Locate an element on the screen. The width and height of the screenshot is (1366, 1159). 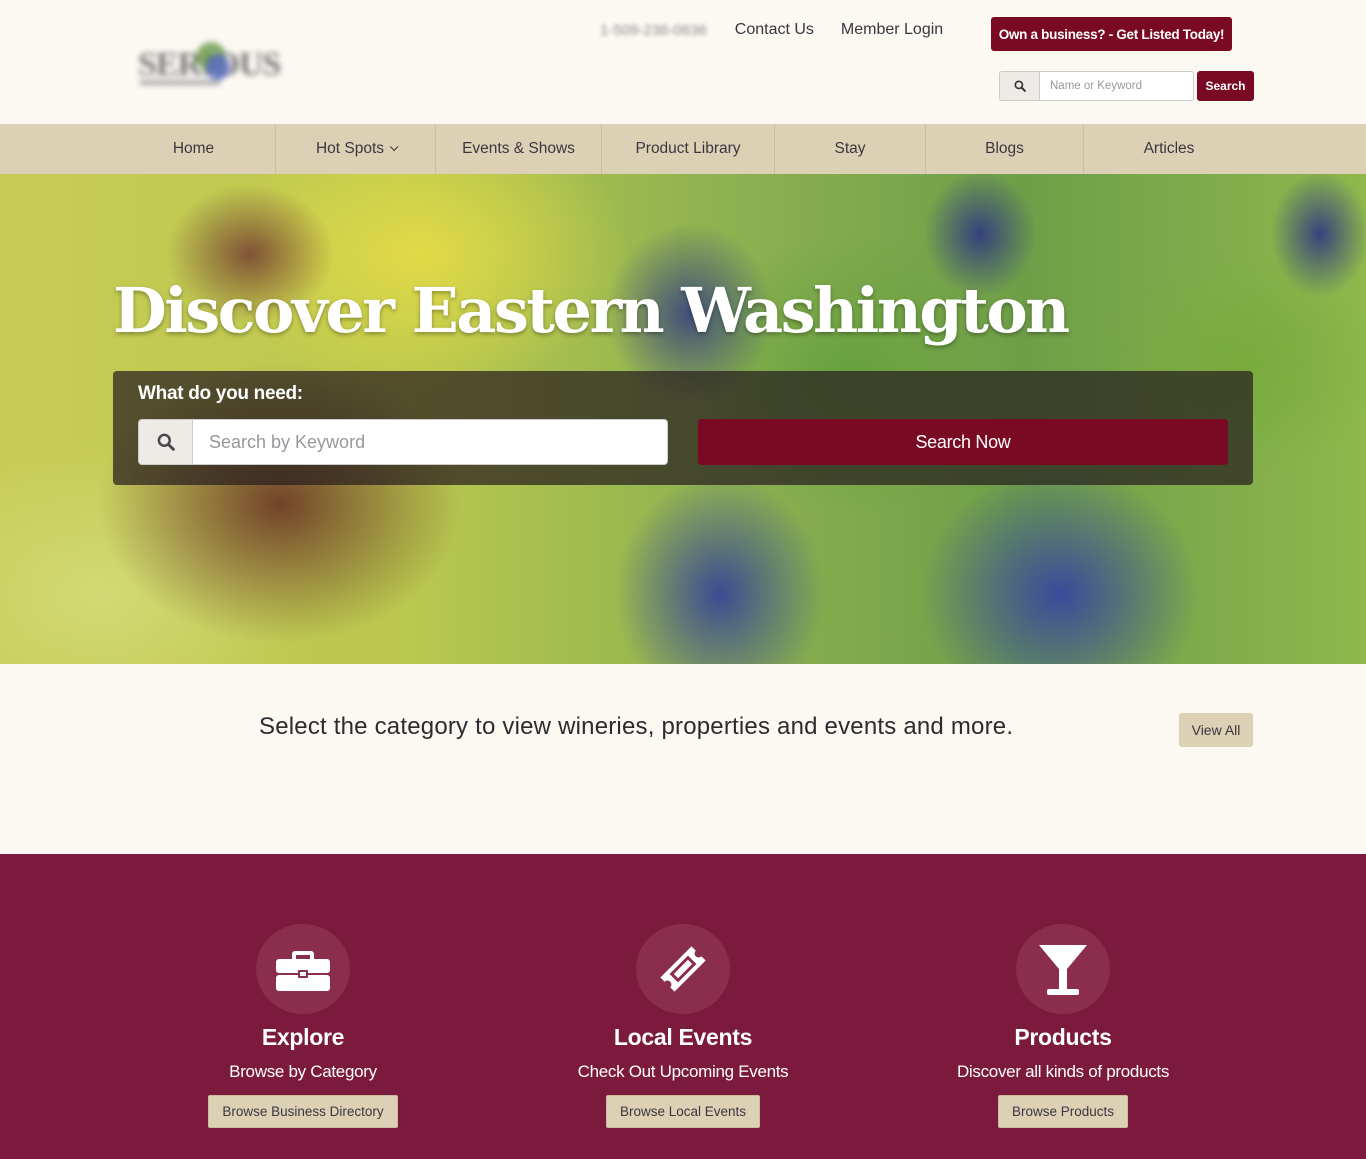
nav-item-home: Home is located at coordinates (138, 149).